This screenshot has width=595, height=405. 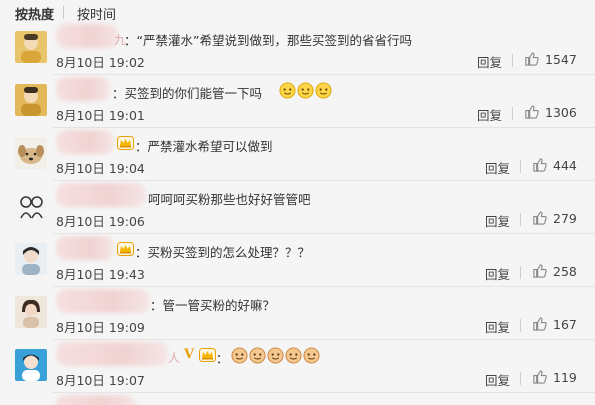 What do you see at coordinates (297, 313) in the screenshot?
I see `comment-item: ：管一管买粉的好嘛？ 8月10日 19:09 回复 167` at bounding box center [297, 313].